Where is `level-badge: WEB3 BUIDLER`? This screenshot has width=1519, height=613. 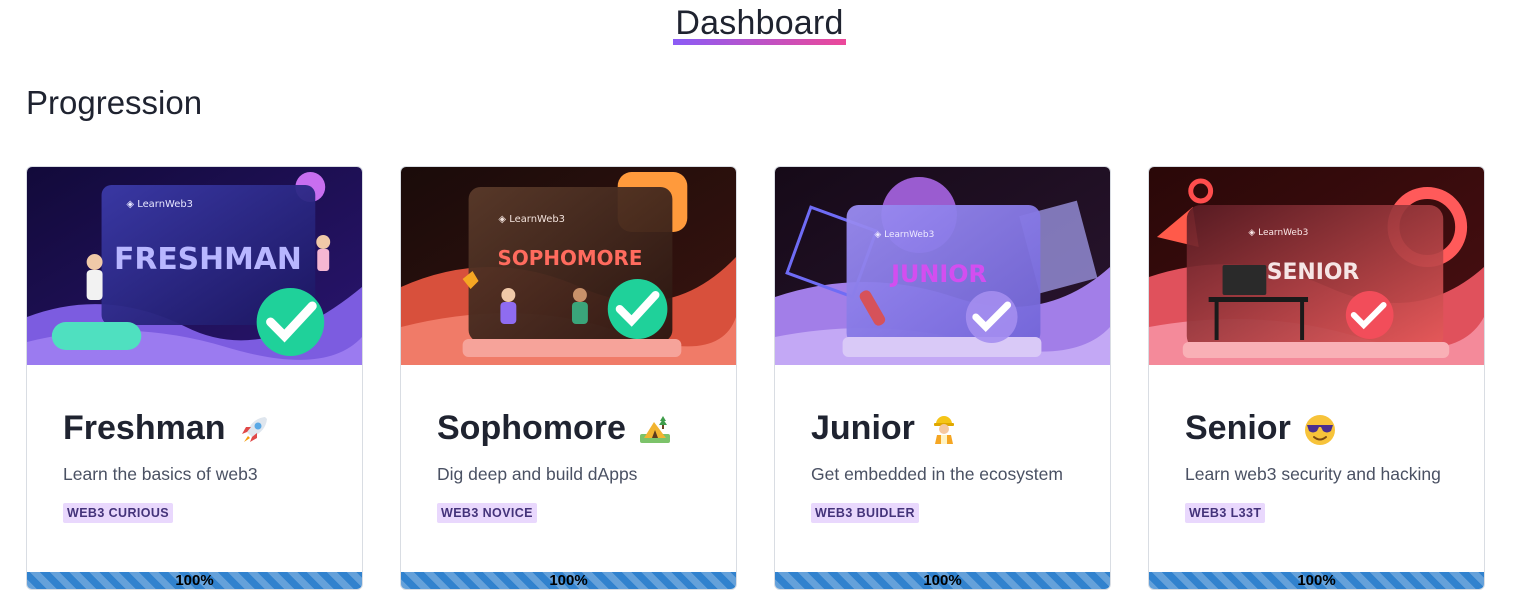
level-badge: WEB3 BUIDLER is located at coordinates (865, 513).